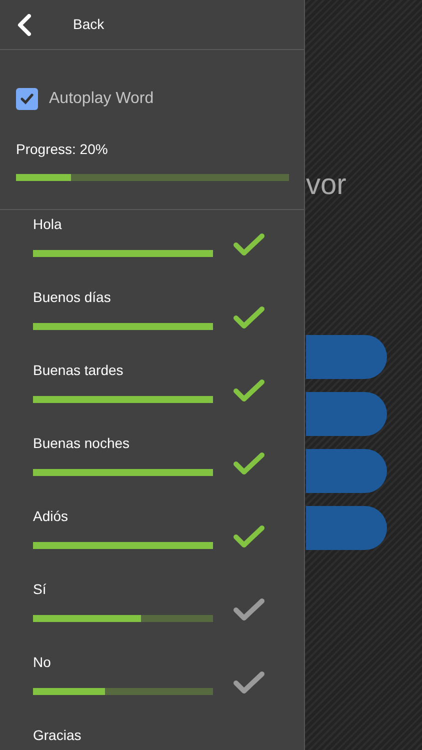 The width and height of the screenshot is (422, 750). I want to click on word-label: No, so click(168, 662).